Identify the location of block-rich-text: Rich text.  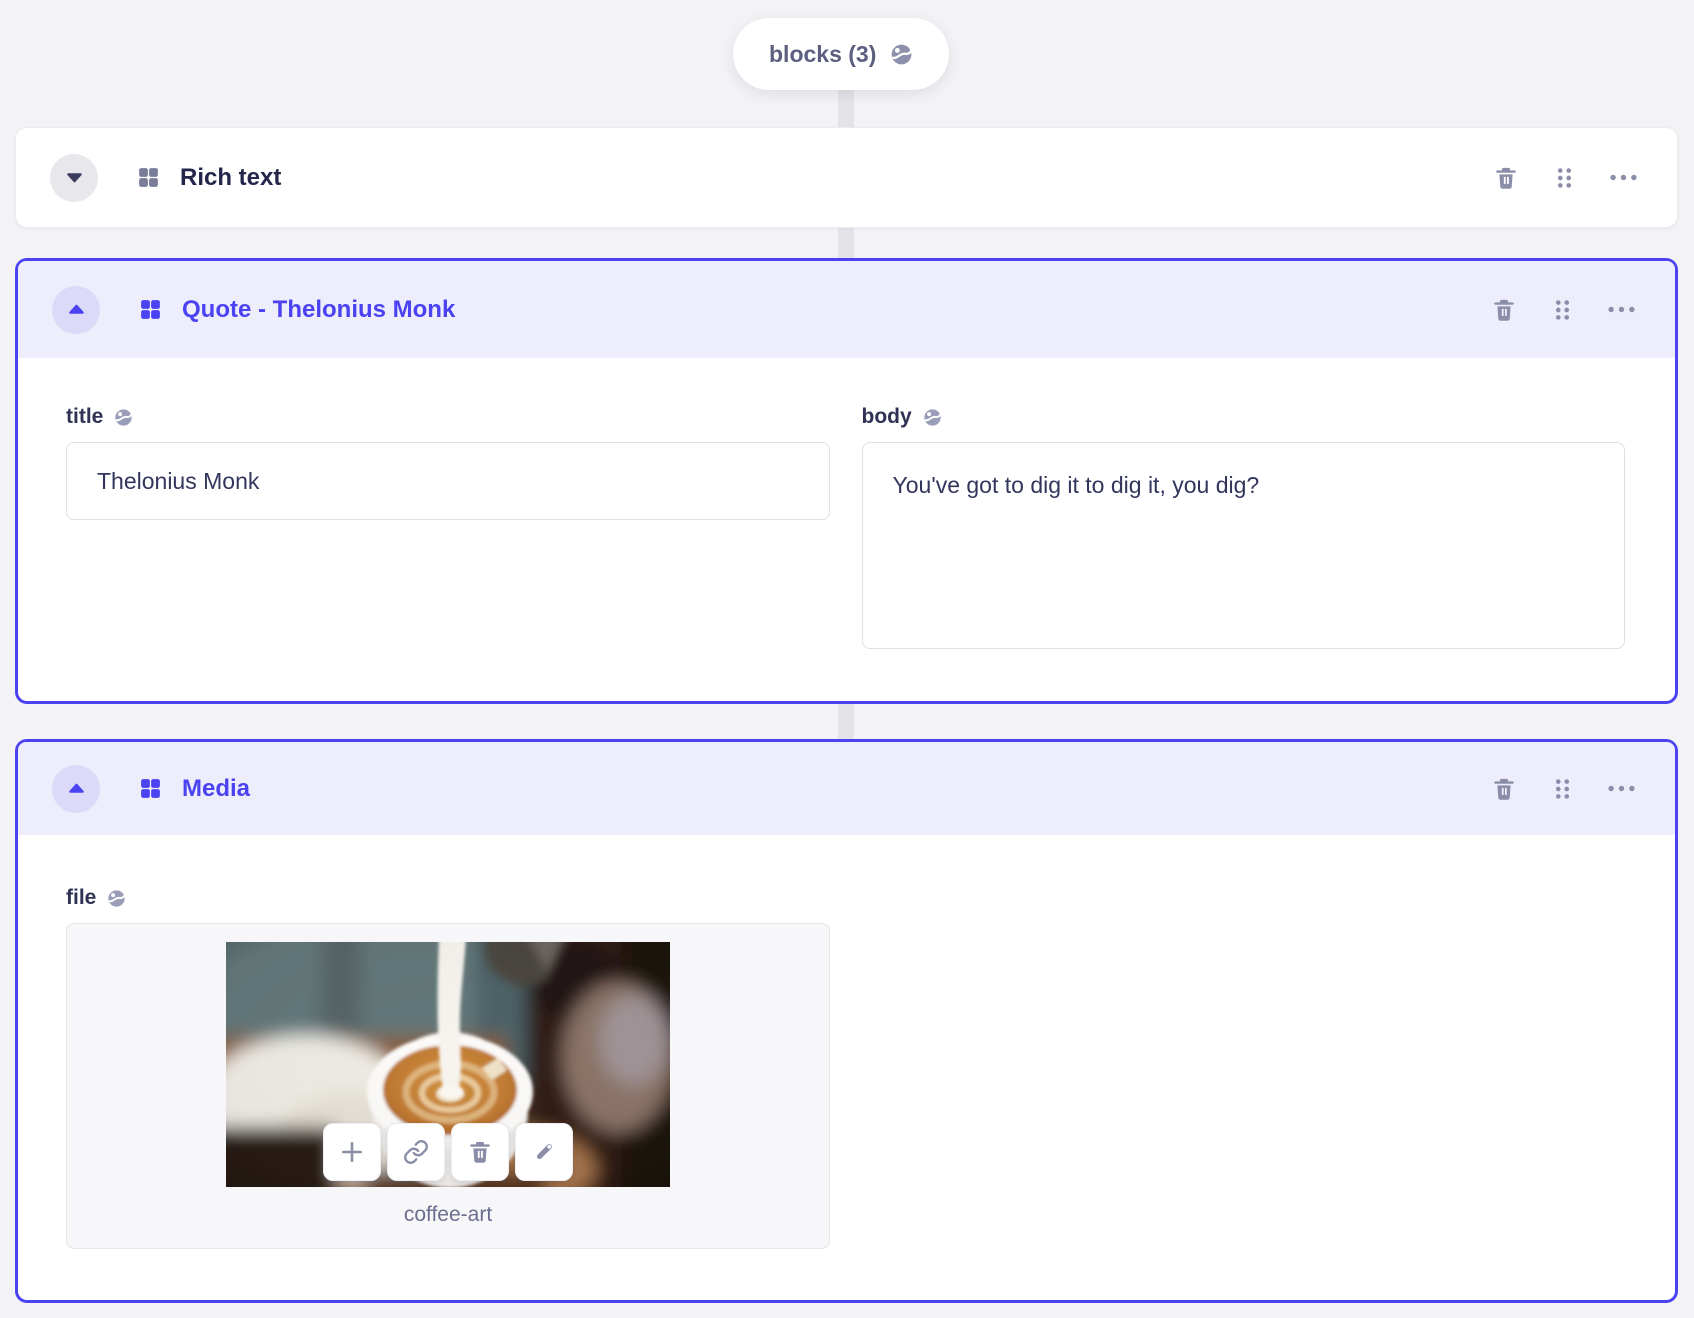
(846, 177).